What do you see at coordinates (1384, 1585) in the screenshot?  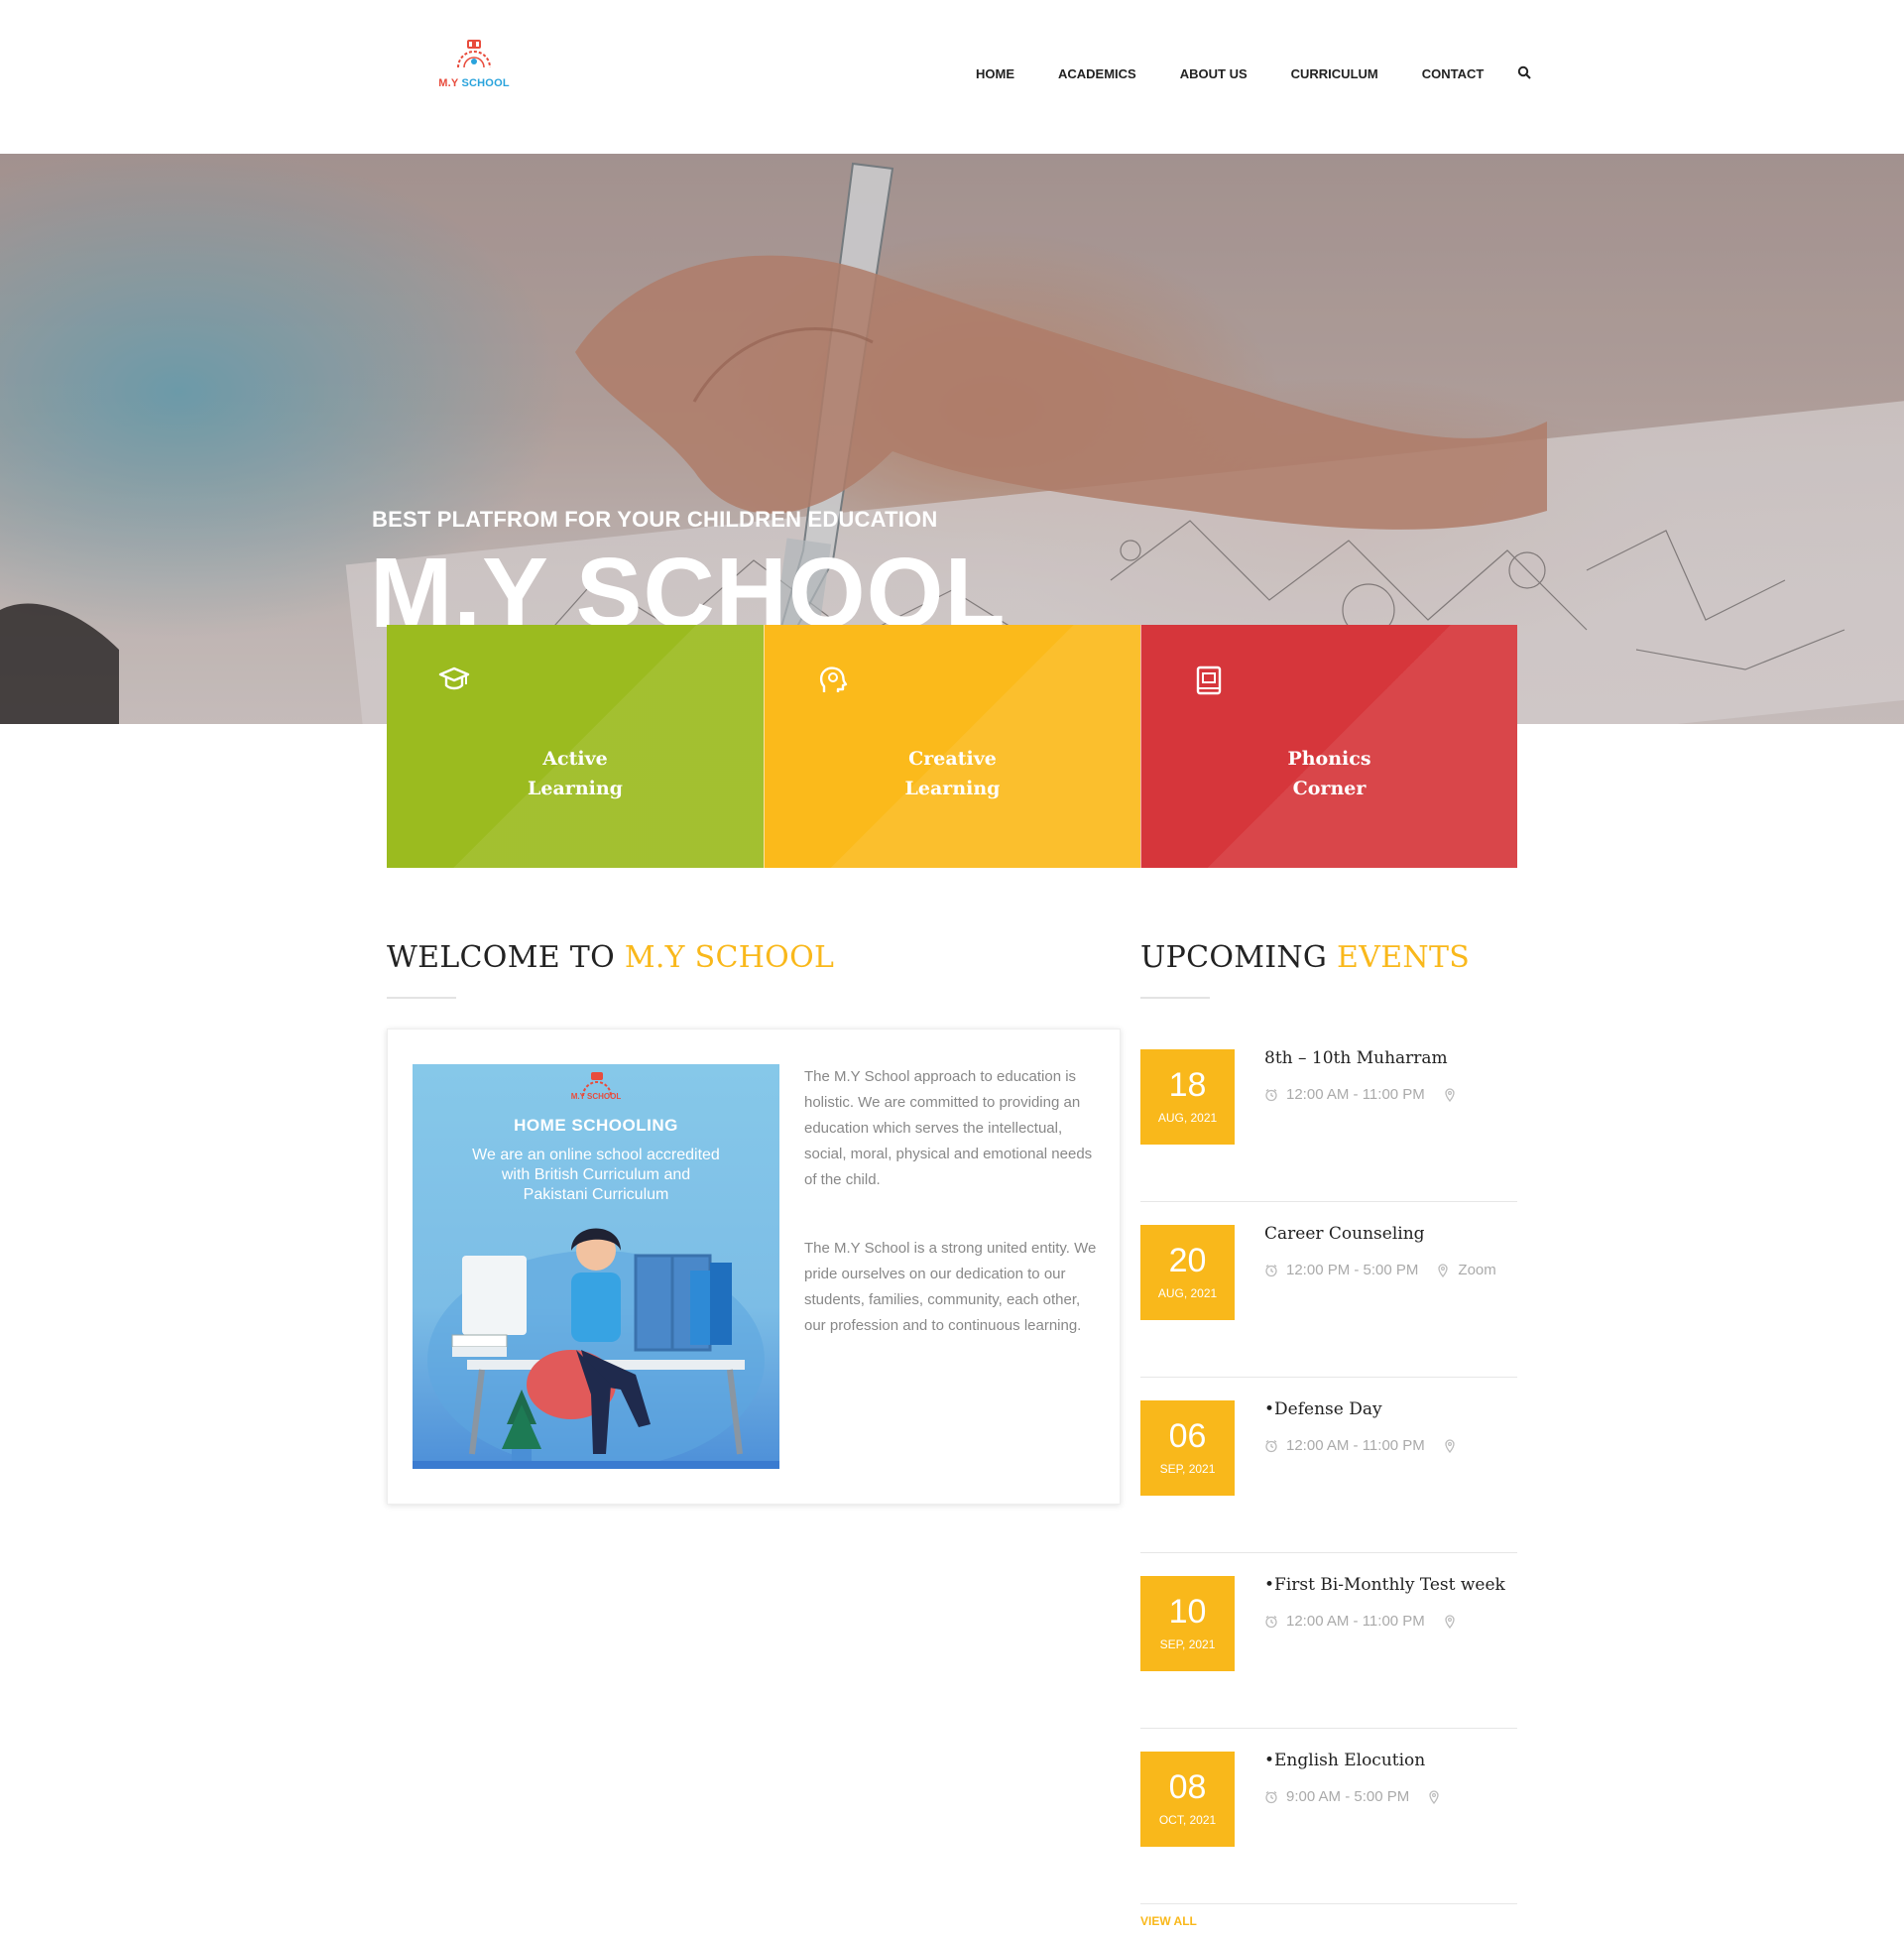 I see `event-title: •First Bi-Monthly Test week` at bounding box center [1384, 1585].